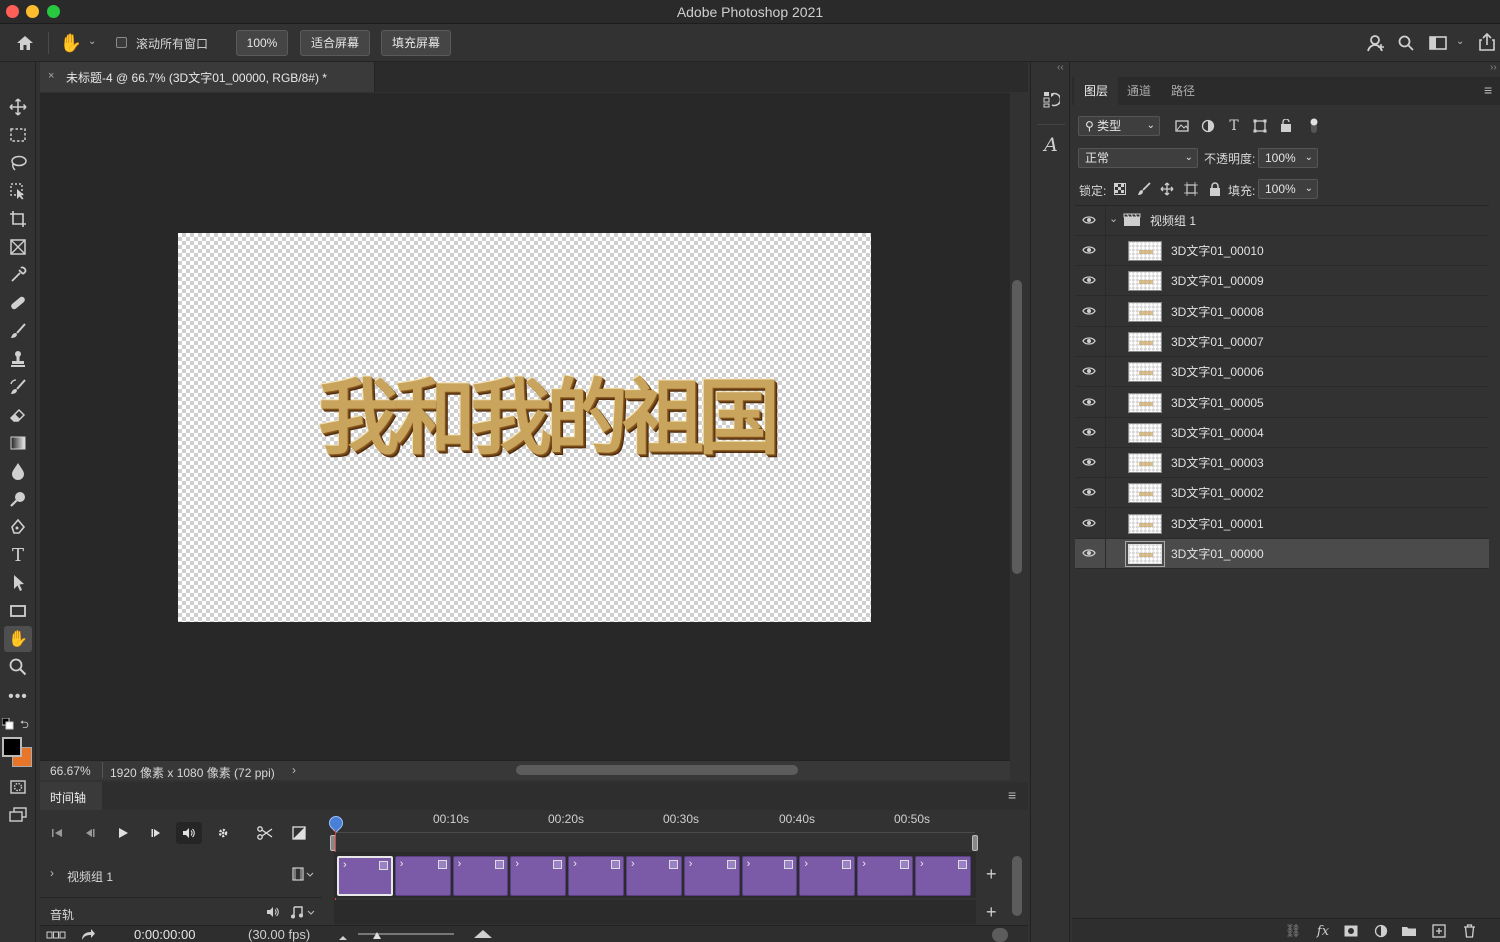 The image size is (1500, 942). Describe the element at coordinates (1182, 126) in the screenshot. I see `filter-pixel-icon` at that location.